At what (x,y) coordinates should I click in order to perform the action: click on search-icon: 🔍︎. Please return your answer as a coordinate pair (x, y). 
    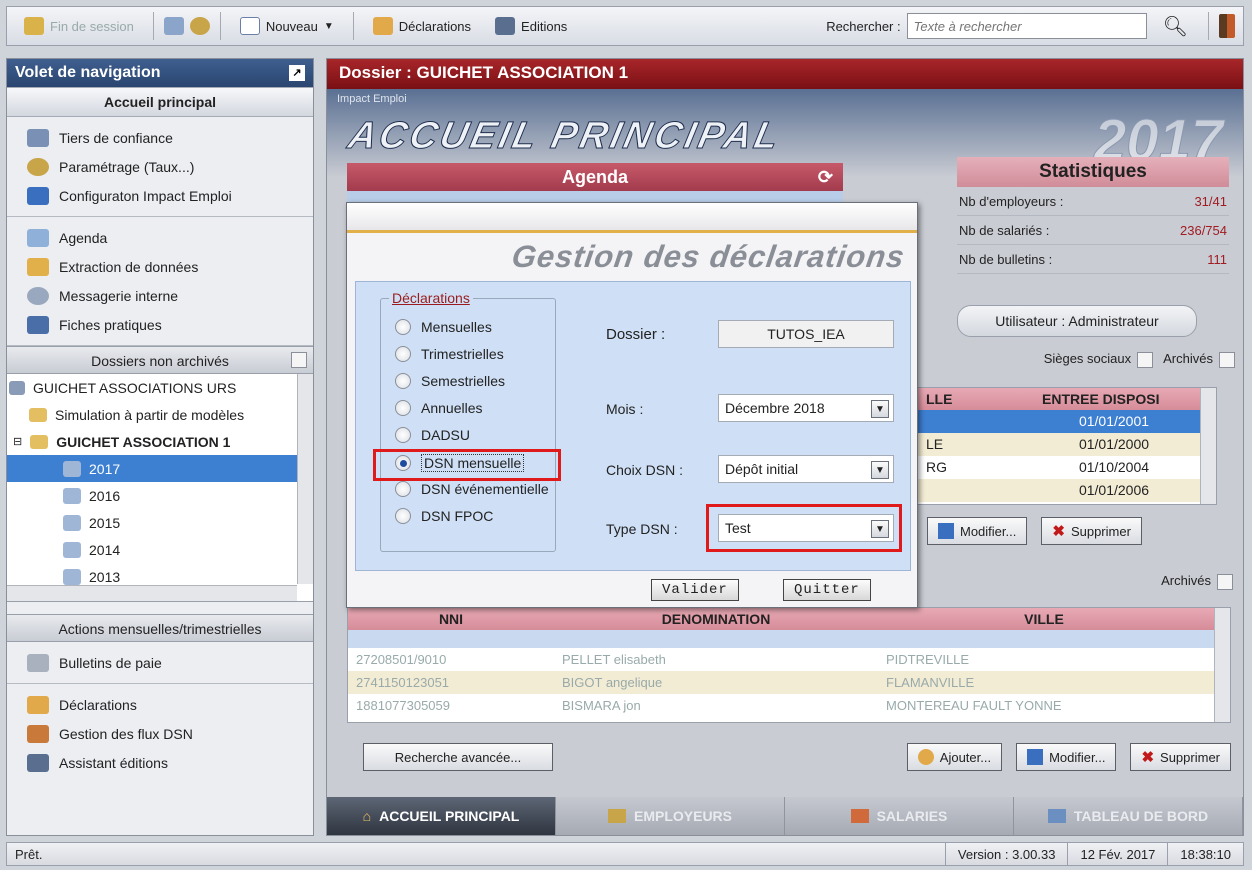
    Looking at the image, I should click on (1175, 26).